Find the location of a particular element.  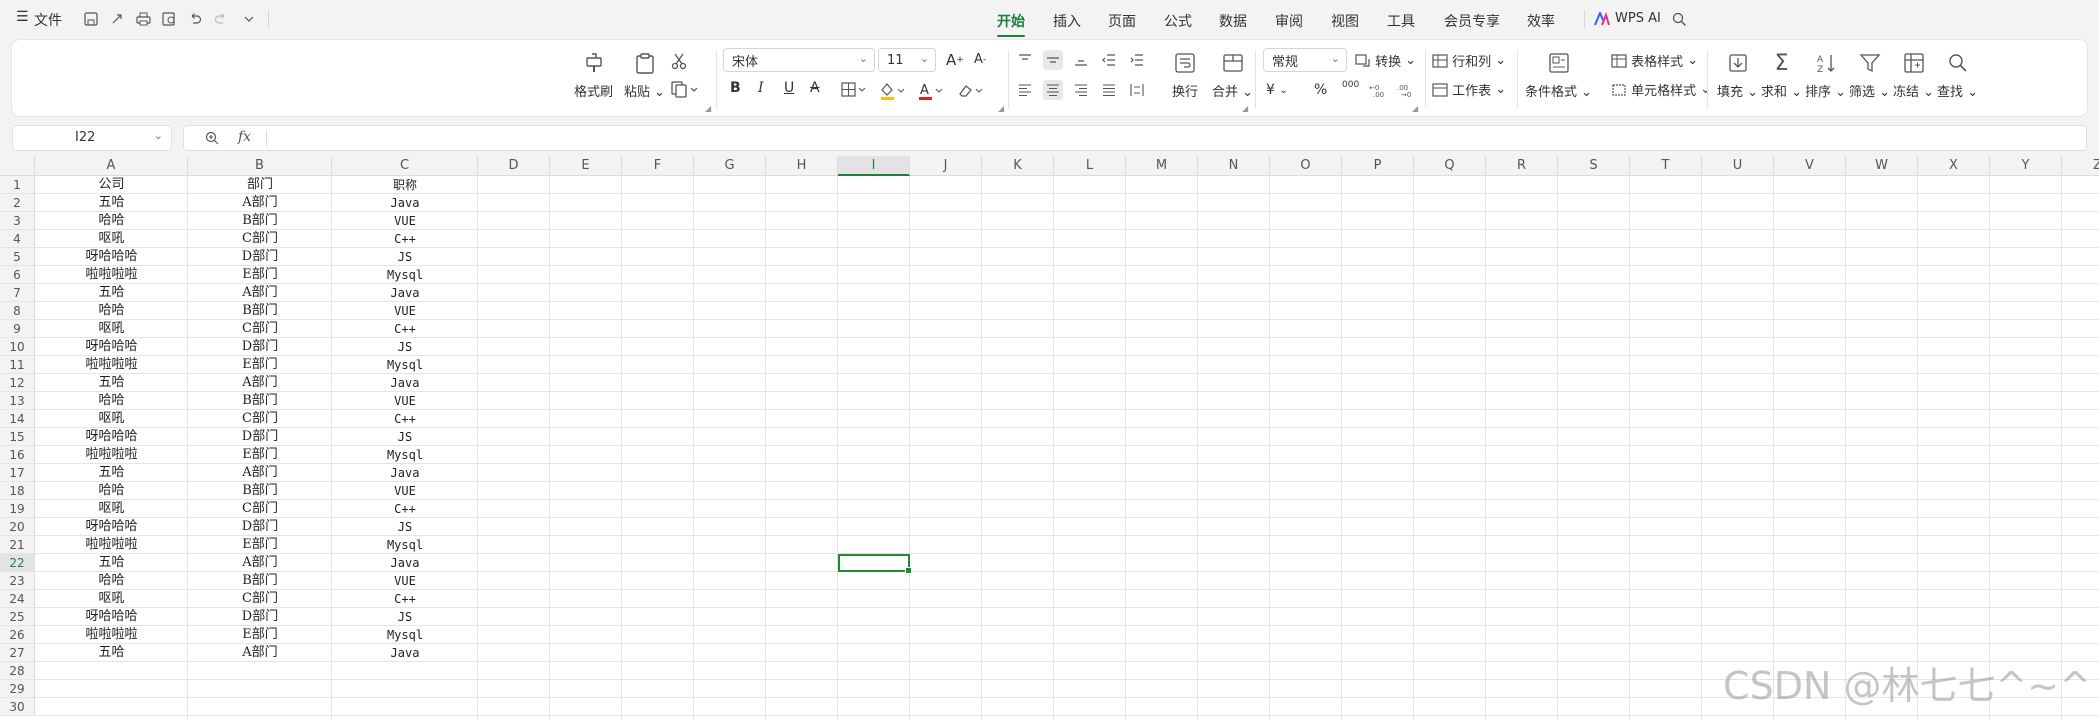

search-icon is located at coordinates (1679, 19).